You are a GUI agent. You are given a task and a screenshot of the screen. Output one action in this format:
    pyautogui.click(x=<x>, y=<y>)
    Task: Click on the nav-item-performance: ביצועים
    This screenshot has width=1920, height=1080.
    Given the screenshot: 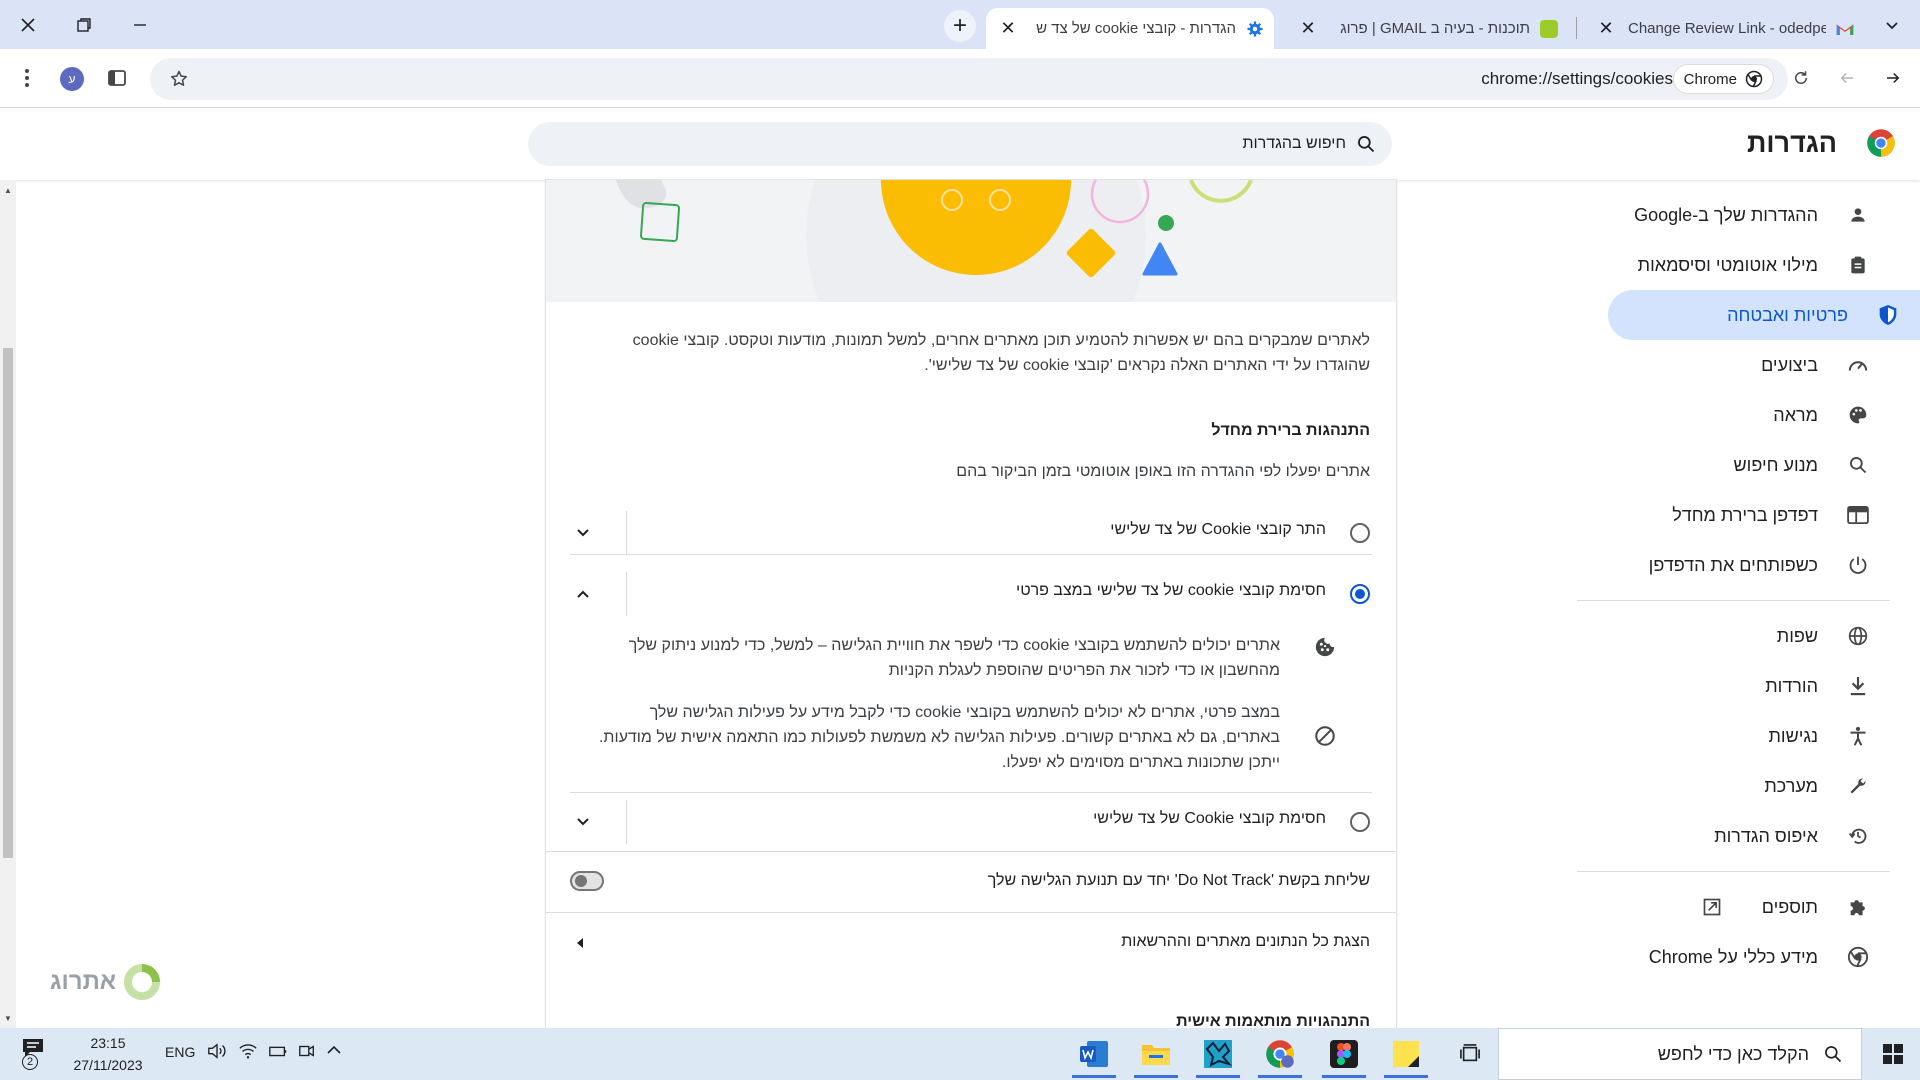 What is the action you would take?
    pyautogui.click(x=1710, y=365)
    